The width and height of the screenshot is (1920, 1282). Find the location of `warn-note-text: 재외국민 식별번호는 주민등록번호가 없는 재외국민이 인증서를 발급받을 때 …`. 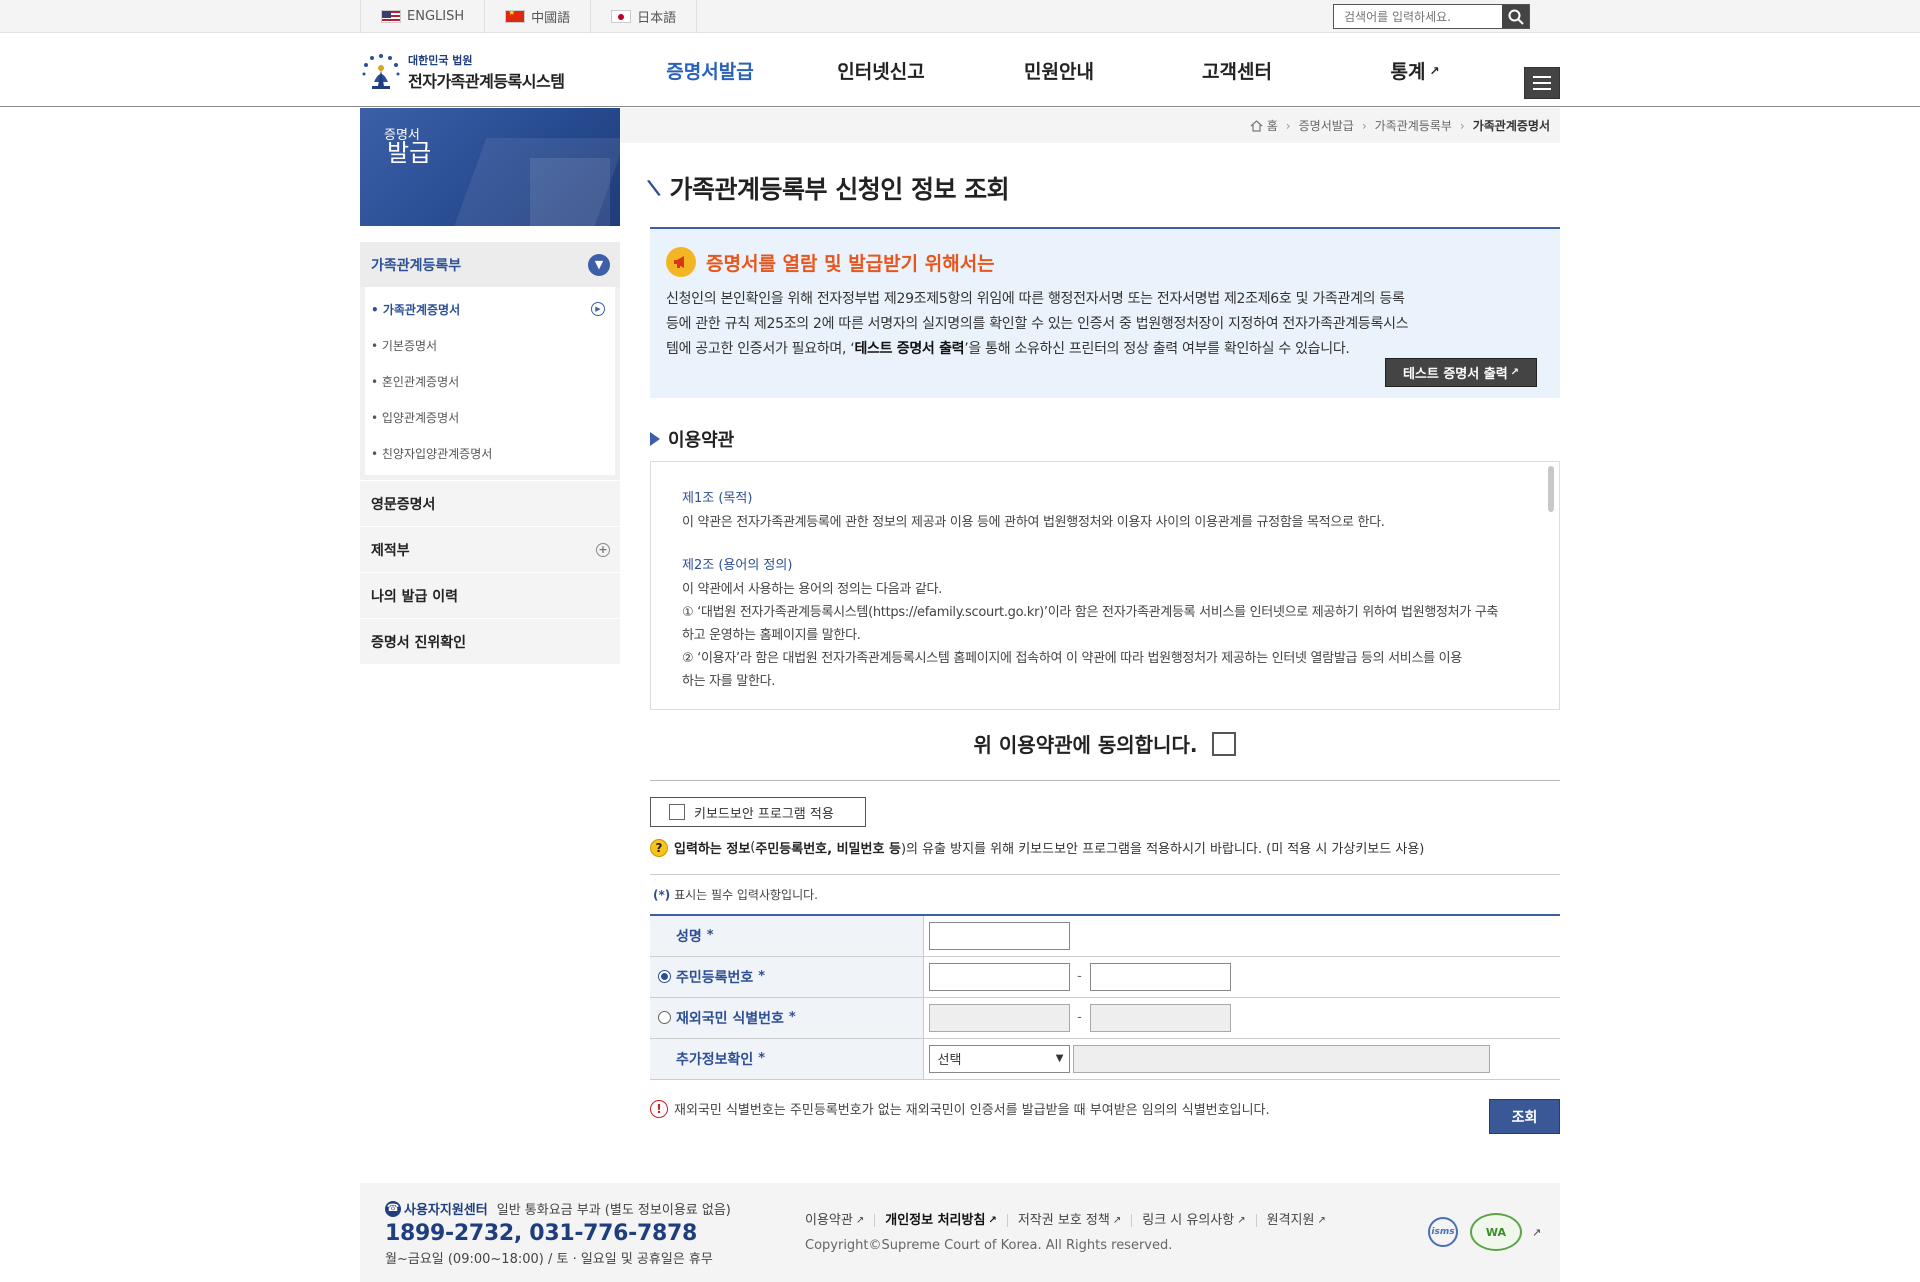

warn-note-text: 재외국민 식별번호는 주민등록번호가 없는 재외국민이 인증서를 발급받을 때 … is located at coordinates (972, 1110).